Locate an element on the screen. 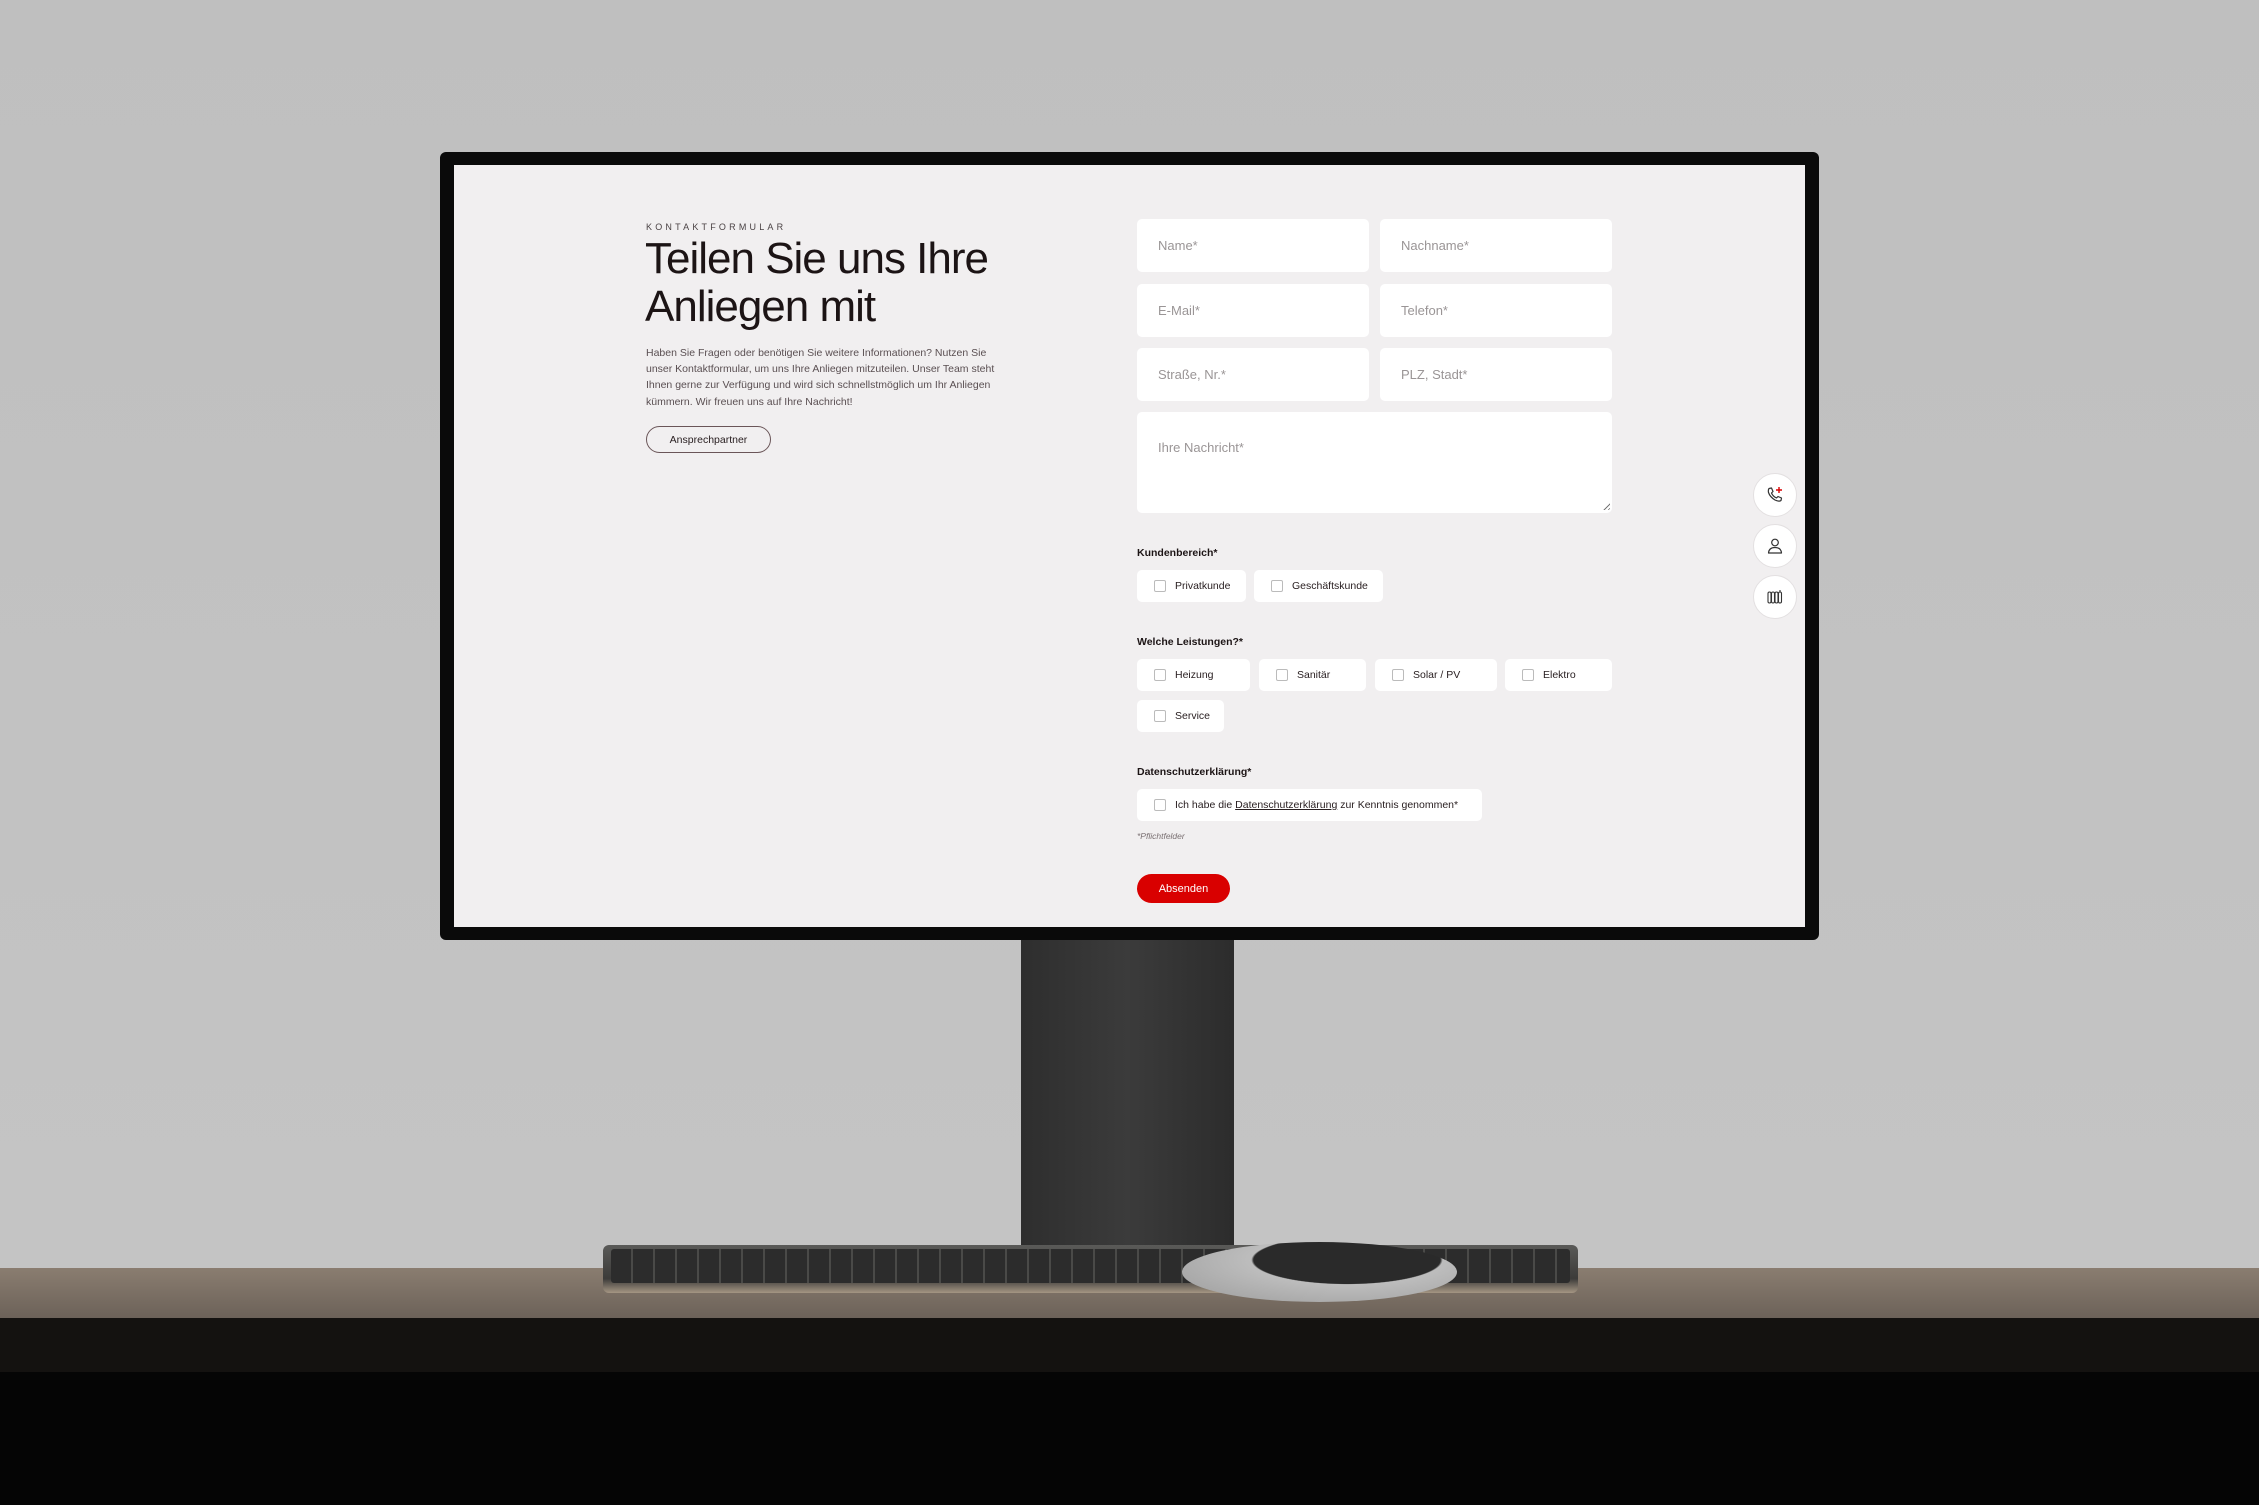 Image resolution: width=2259 pixels, height=1505 pixels. option-label: Service is located at coordinates (1193, 716).